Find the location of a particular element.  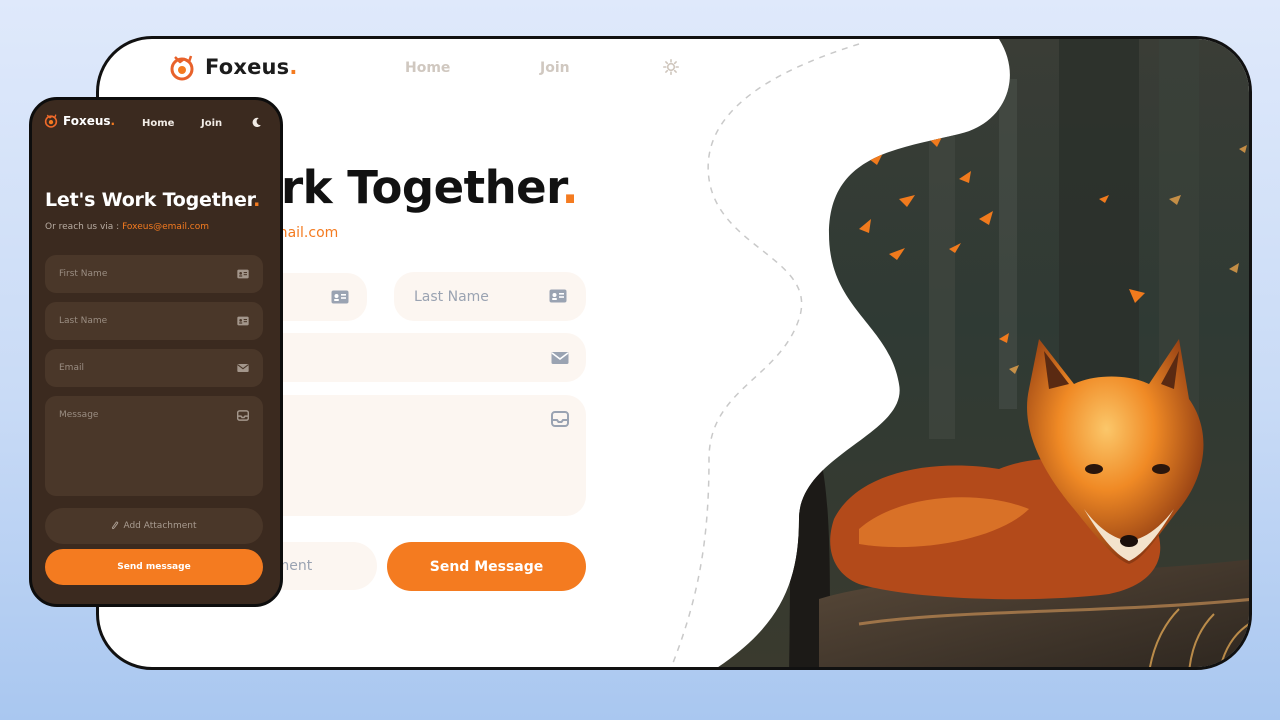

first-name-placeholder: First Name is located at coordinates (83, 274).